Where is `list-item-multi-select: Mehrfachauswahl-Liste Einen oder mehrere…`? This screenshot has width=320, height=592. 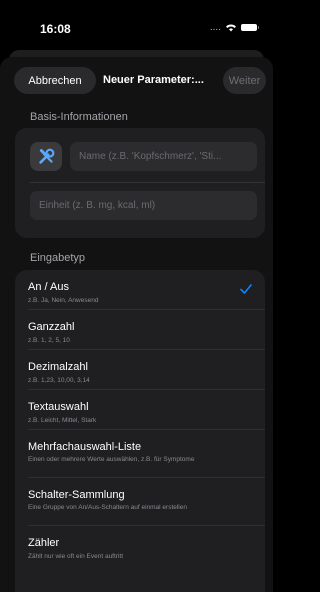 list-item-multi-select: Mehrfachauswahl-Liste Einen oder mehrere… is located at coordinates (140, 454).